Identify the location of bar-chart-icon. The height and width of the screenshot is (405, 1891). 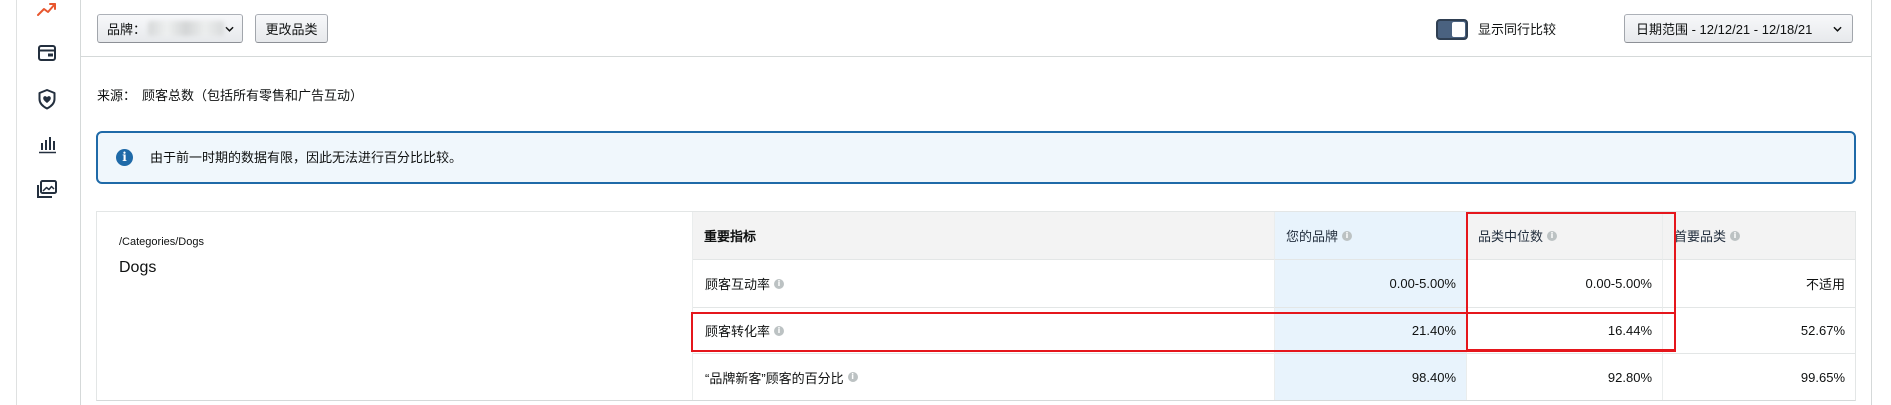
(47, 145).